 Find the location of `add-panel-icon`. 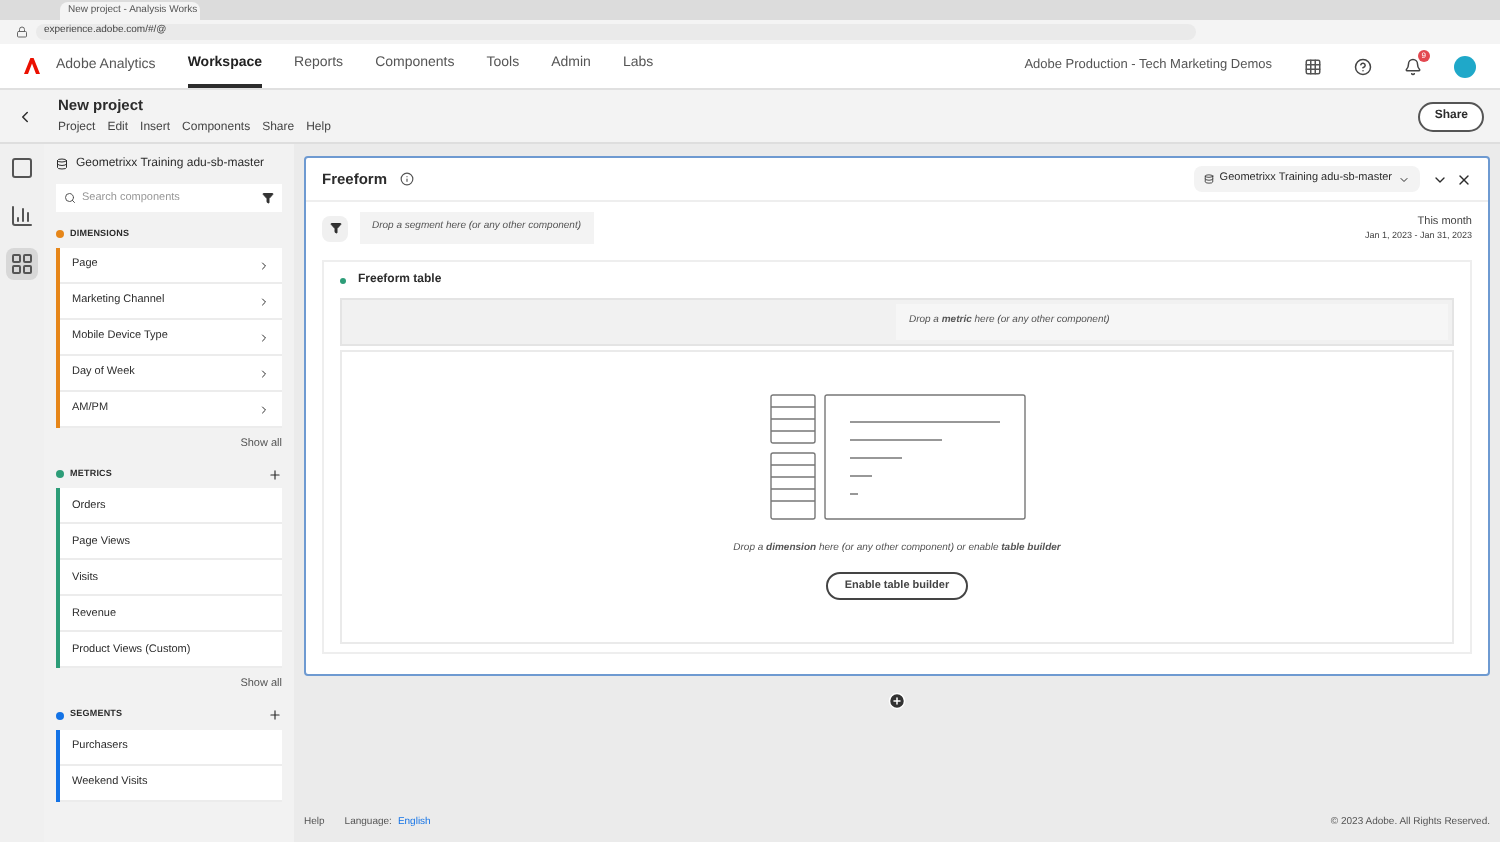

add-panel-icon is located at coordinates (897, 701).